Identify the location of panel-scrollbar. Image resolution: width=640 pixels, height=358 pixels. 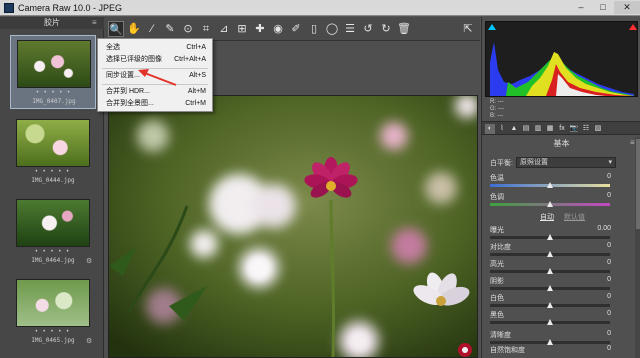
(637, 247).